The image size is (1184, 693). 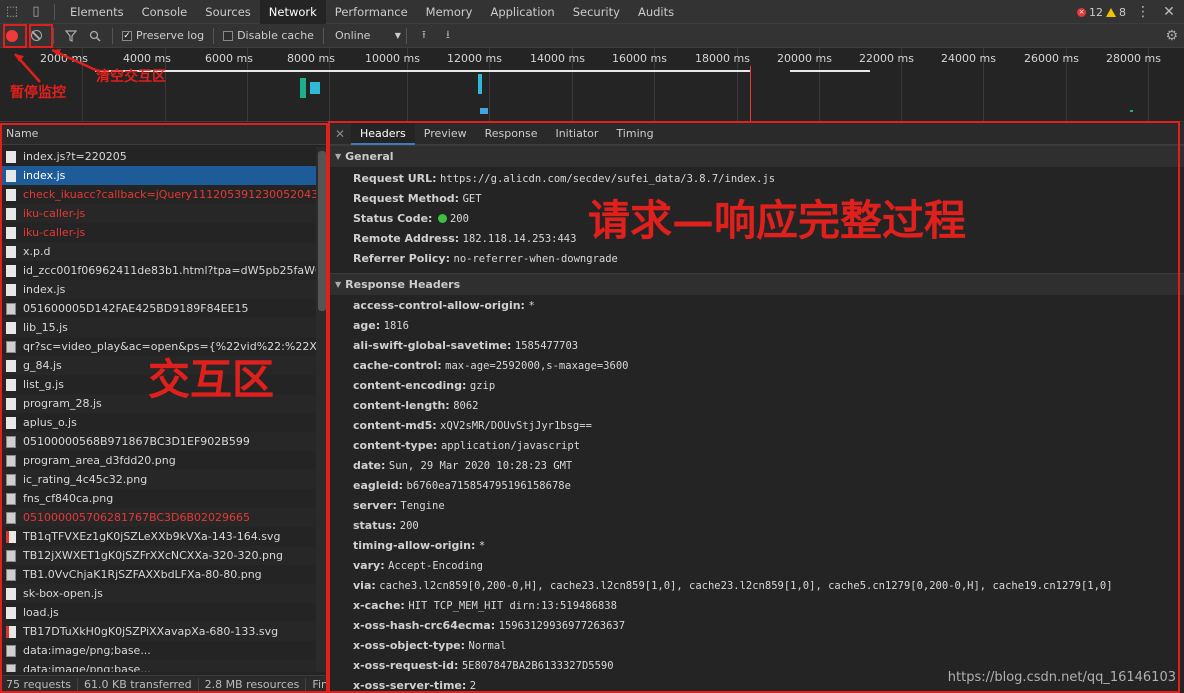 What do you see at coordinates (596, 12) in the screenshot?
I see `tab-security: Security` at bounding box center [596, 12].